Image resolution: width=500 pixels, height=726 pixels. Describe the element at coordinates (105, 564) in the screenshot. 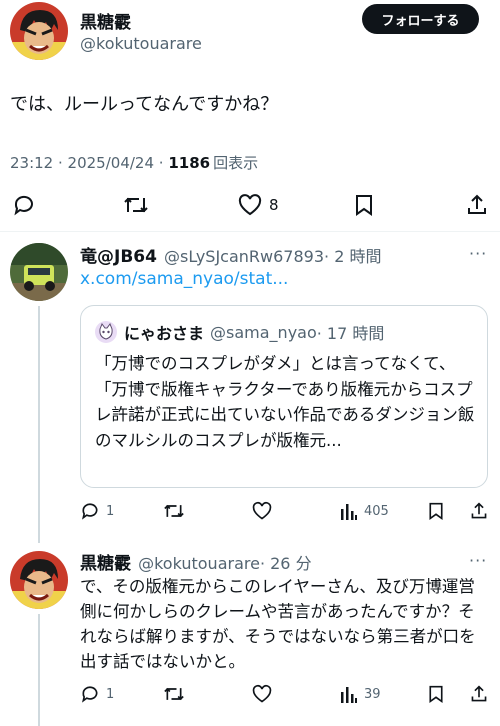

I see `reply2-author-name: 黒糖霰` at that location.